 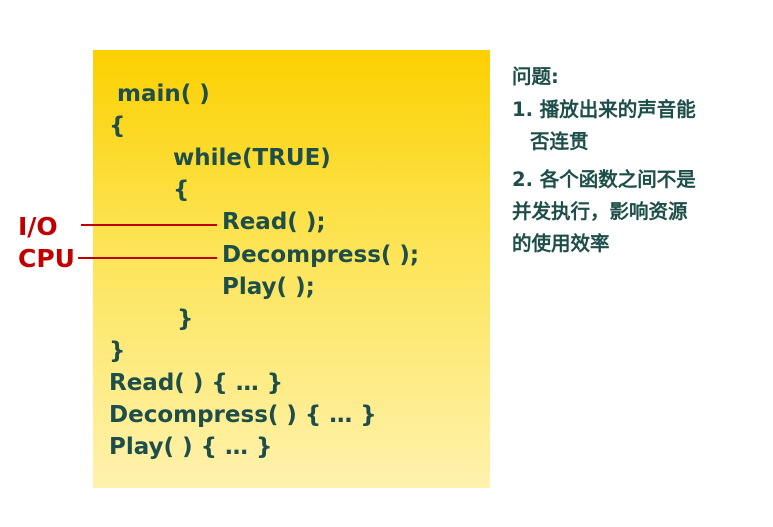 I want to click on note-item-2-line-2: 并发执行，影响资源, so click(x=600, y=211).